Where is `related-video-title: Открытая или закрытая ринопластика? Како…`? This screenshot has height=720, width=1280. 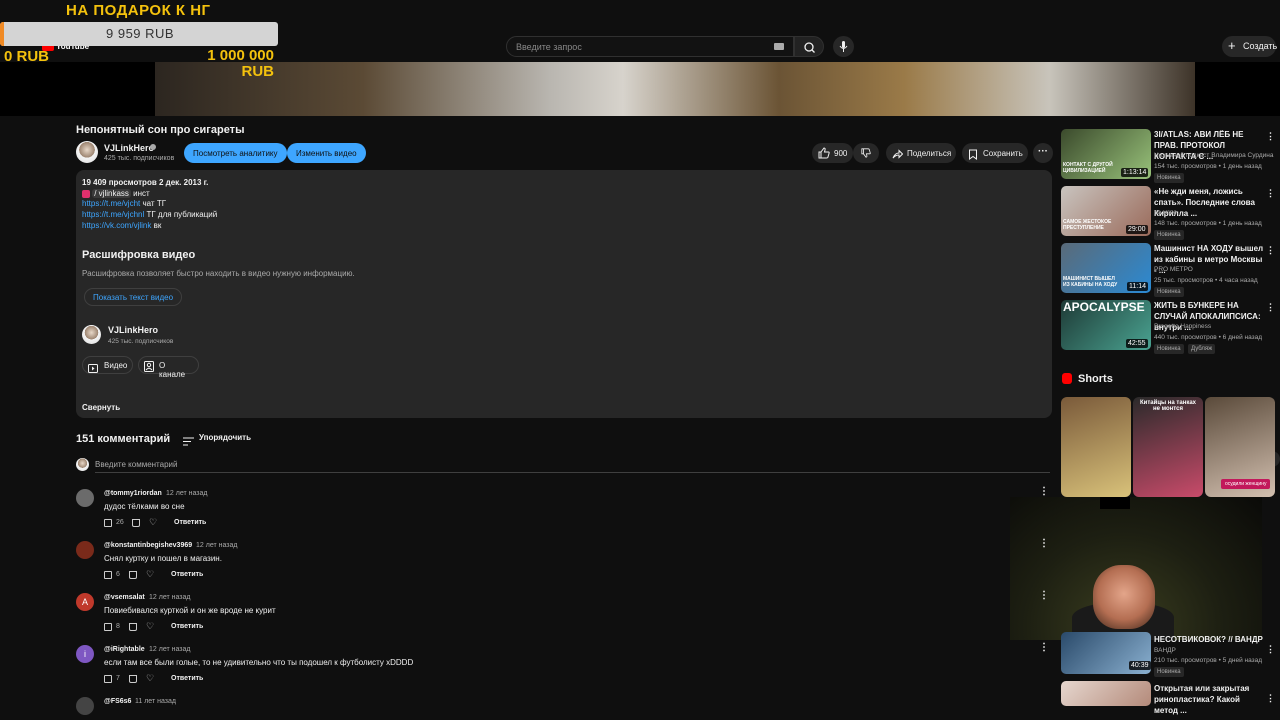 related-video-title: Открытая или закрытая ринопластика? Како… is located at coordinates (1209, 699).